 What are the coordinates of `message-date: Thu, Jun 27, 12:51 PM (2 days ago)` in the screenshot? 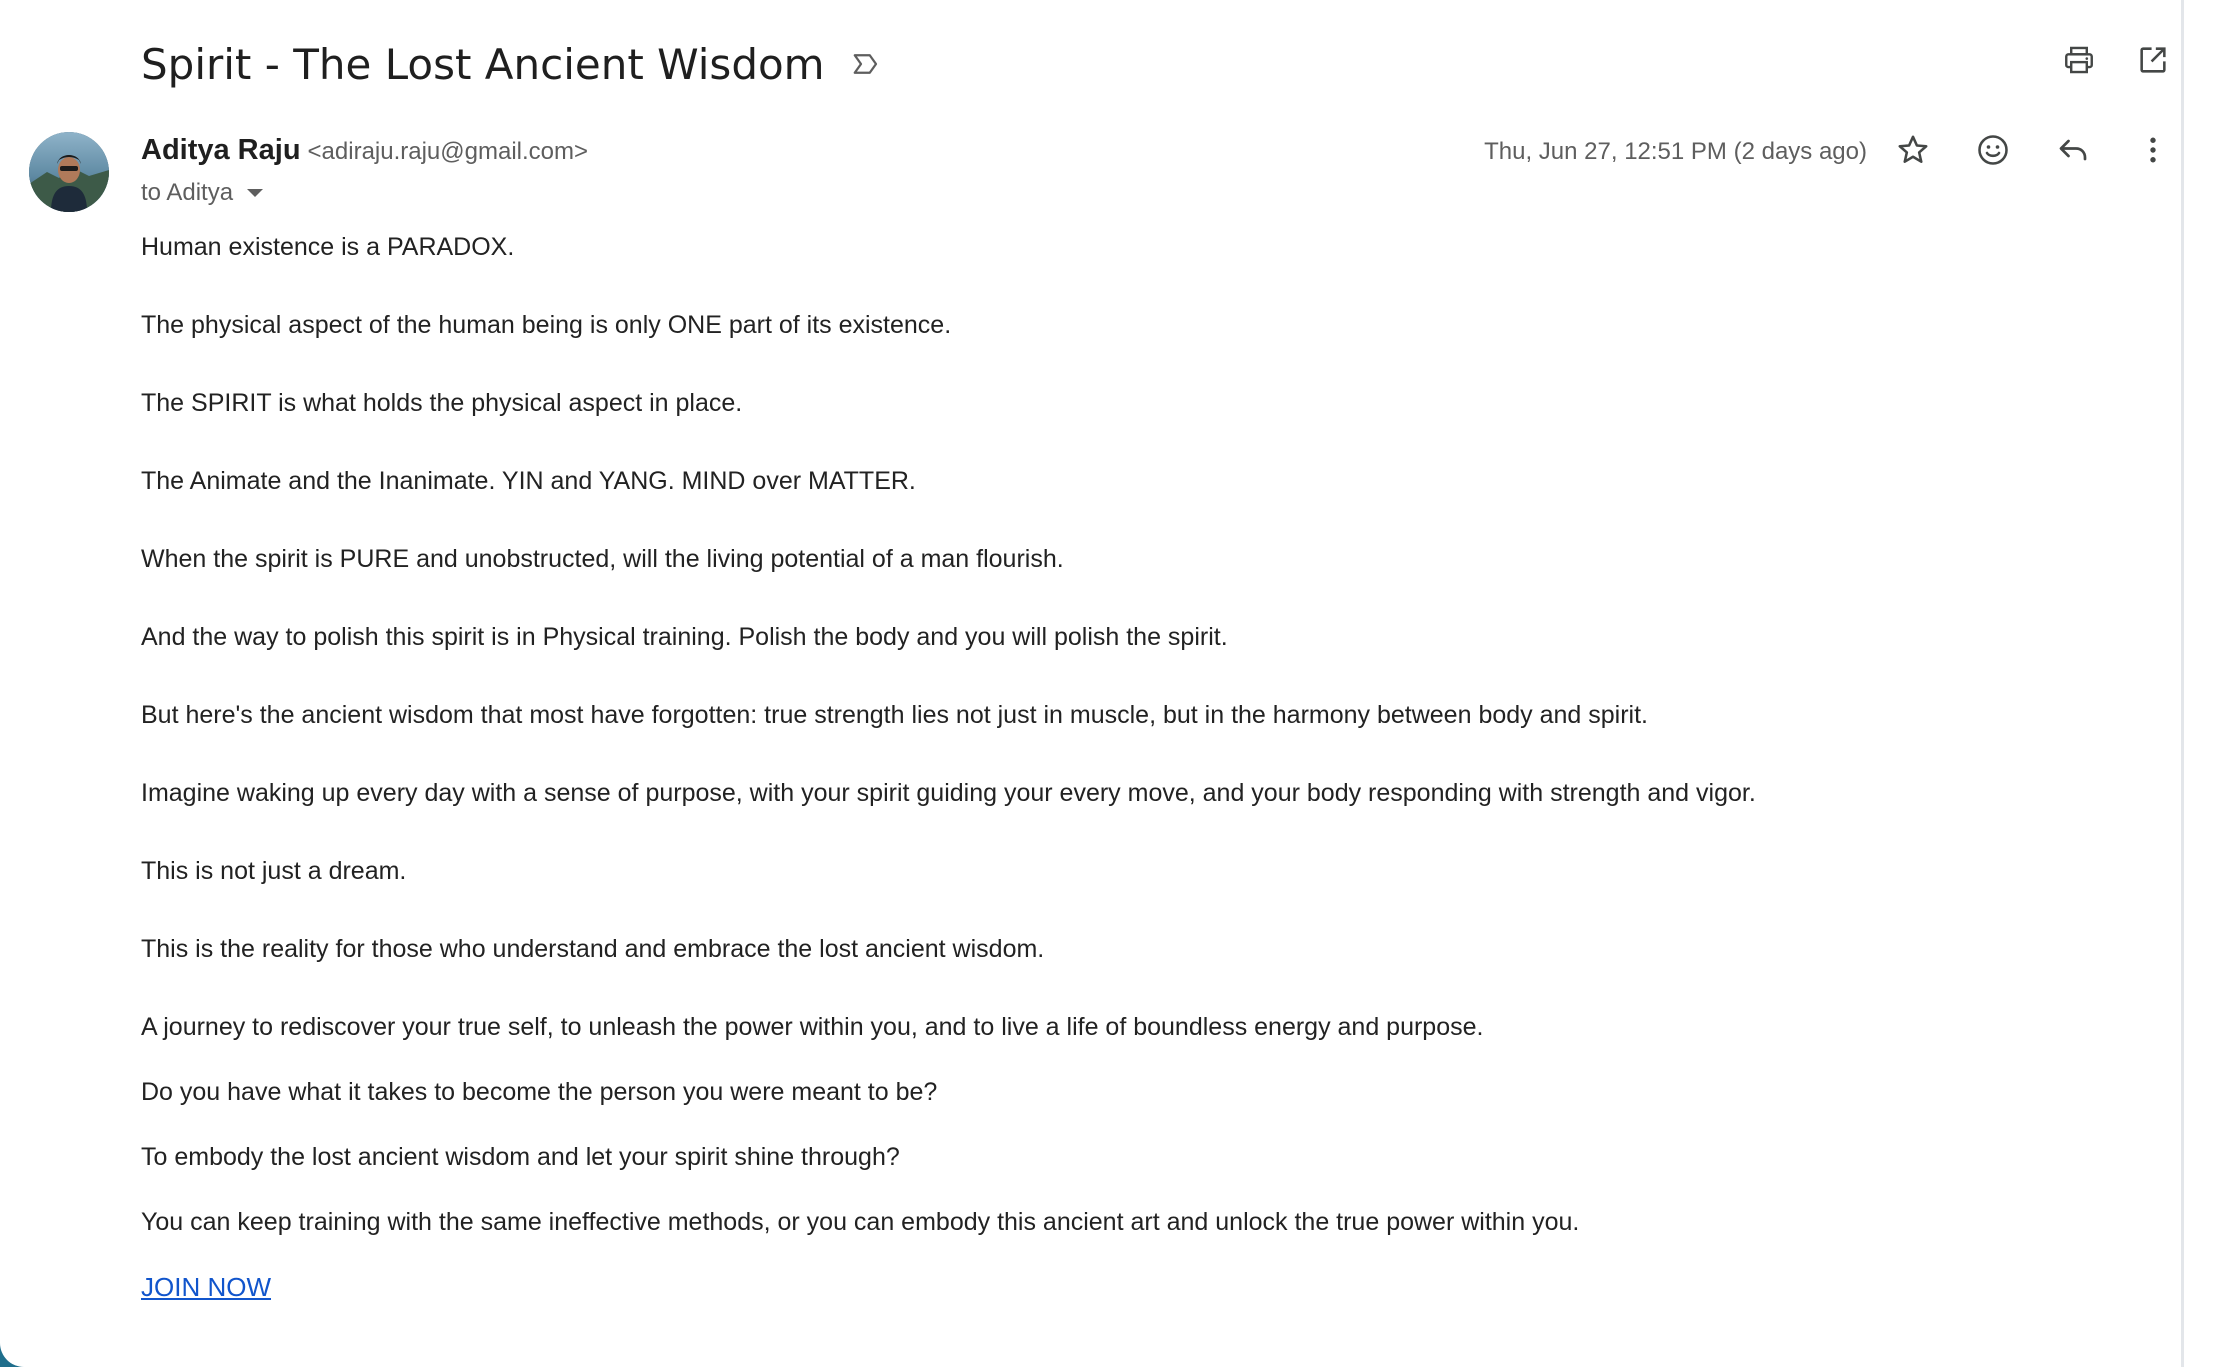 It's located at (1675, 151).